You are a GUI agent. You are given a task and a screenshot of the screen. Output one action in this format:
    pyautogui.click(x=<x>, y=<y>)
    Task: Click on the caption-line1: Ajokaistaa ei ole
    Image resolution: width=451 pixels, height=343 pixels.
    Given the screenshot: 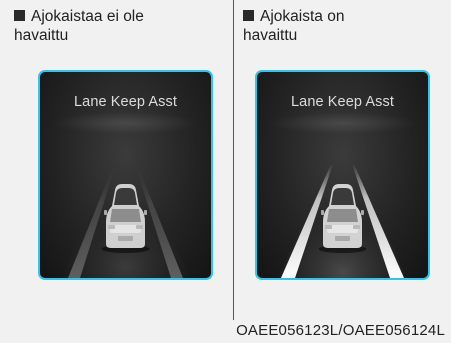 What is the action you would take?
    pyautogui.click(x=87, y=16)
    